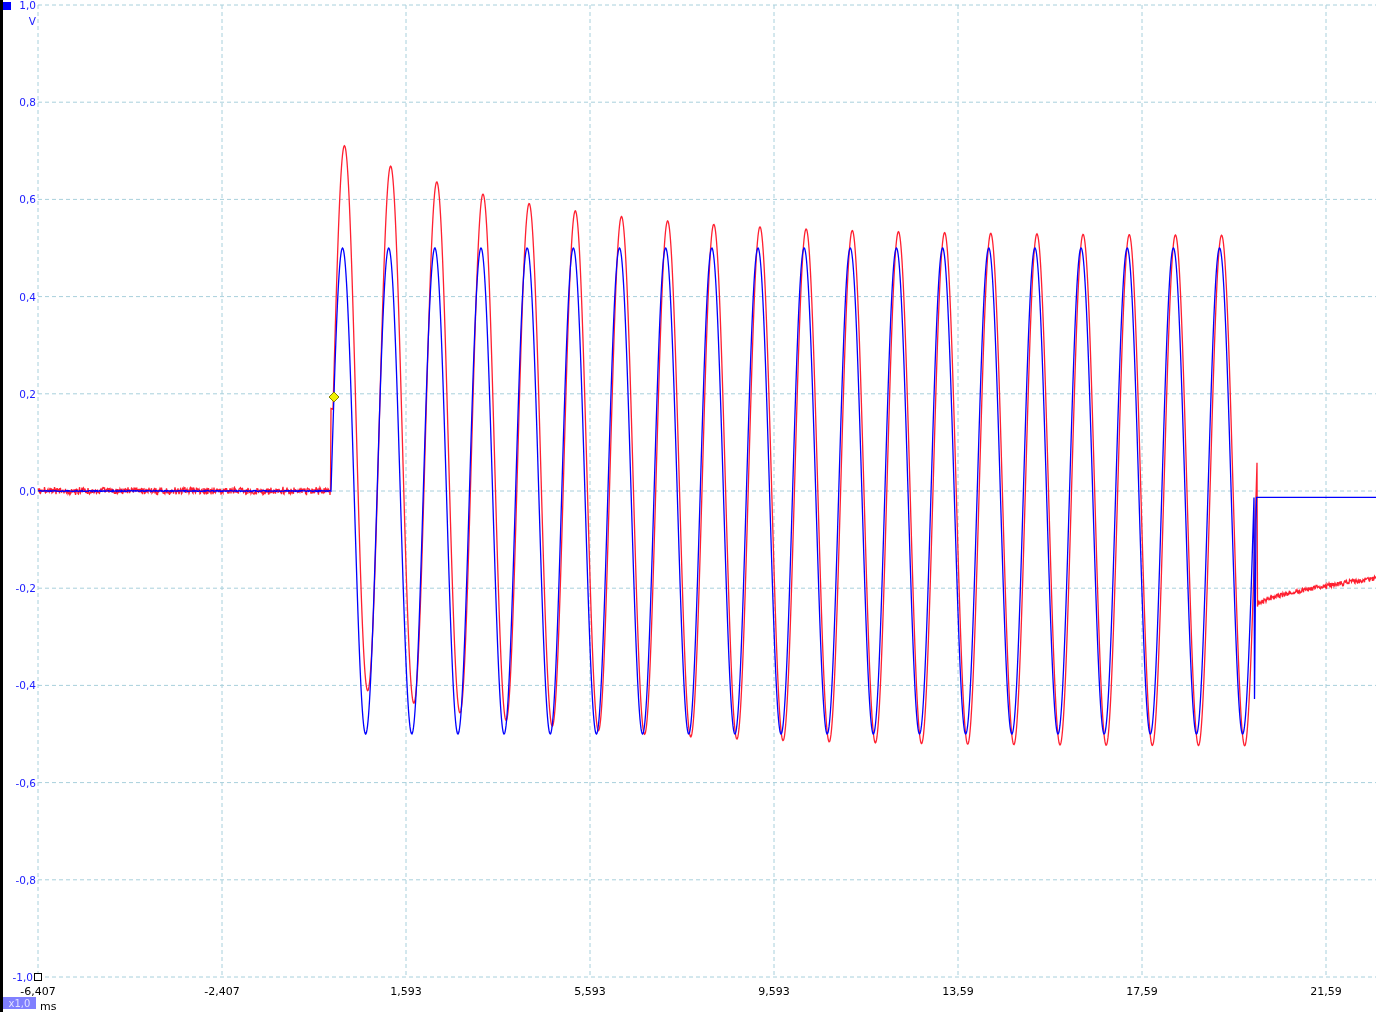 This screenshot has width=1376, height=1012. What do you see at coordinates (48, 1006) in the screenshot?
I see `x-axis-unit: ms` at bounding box center [48, 1006].